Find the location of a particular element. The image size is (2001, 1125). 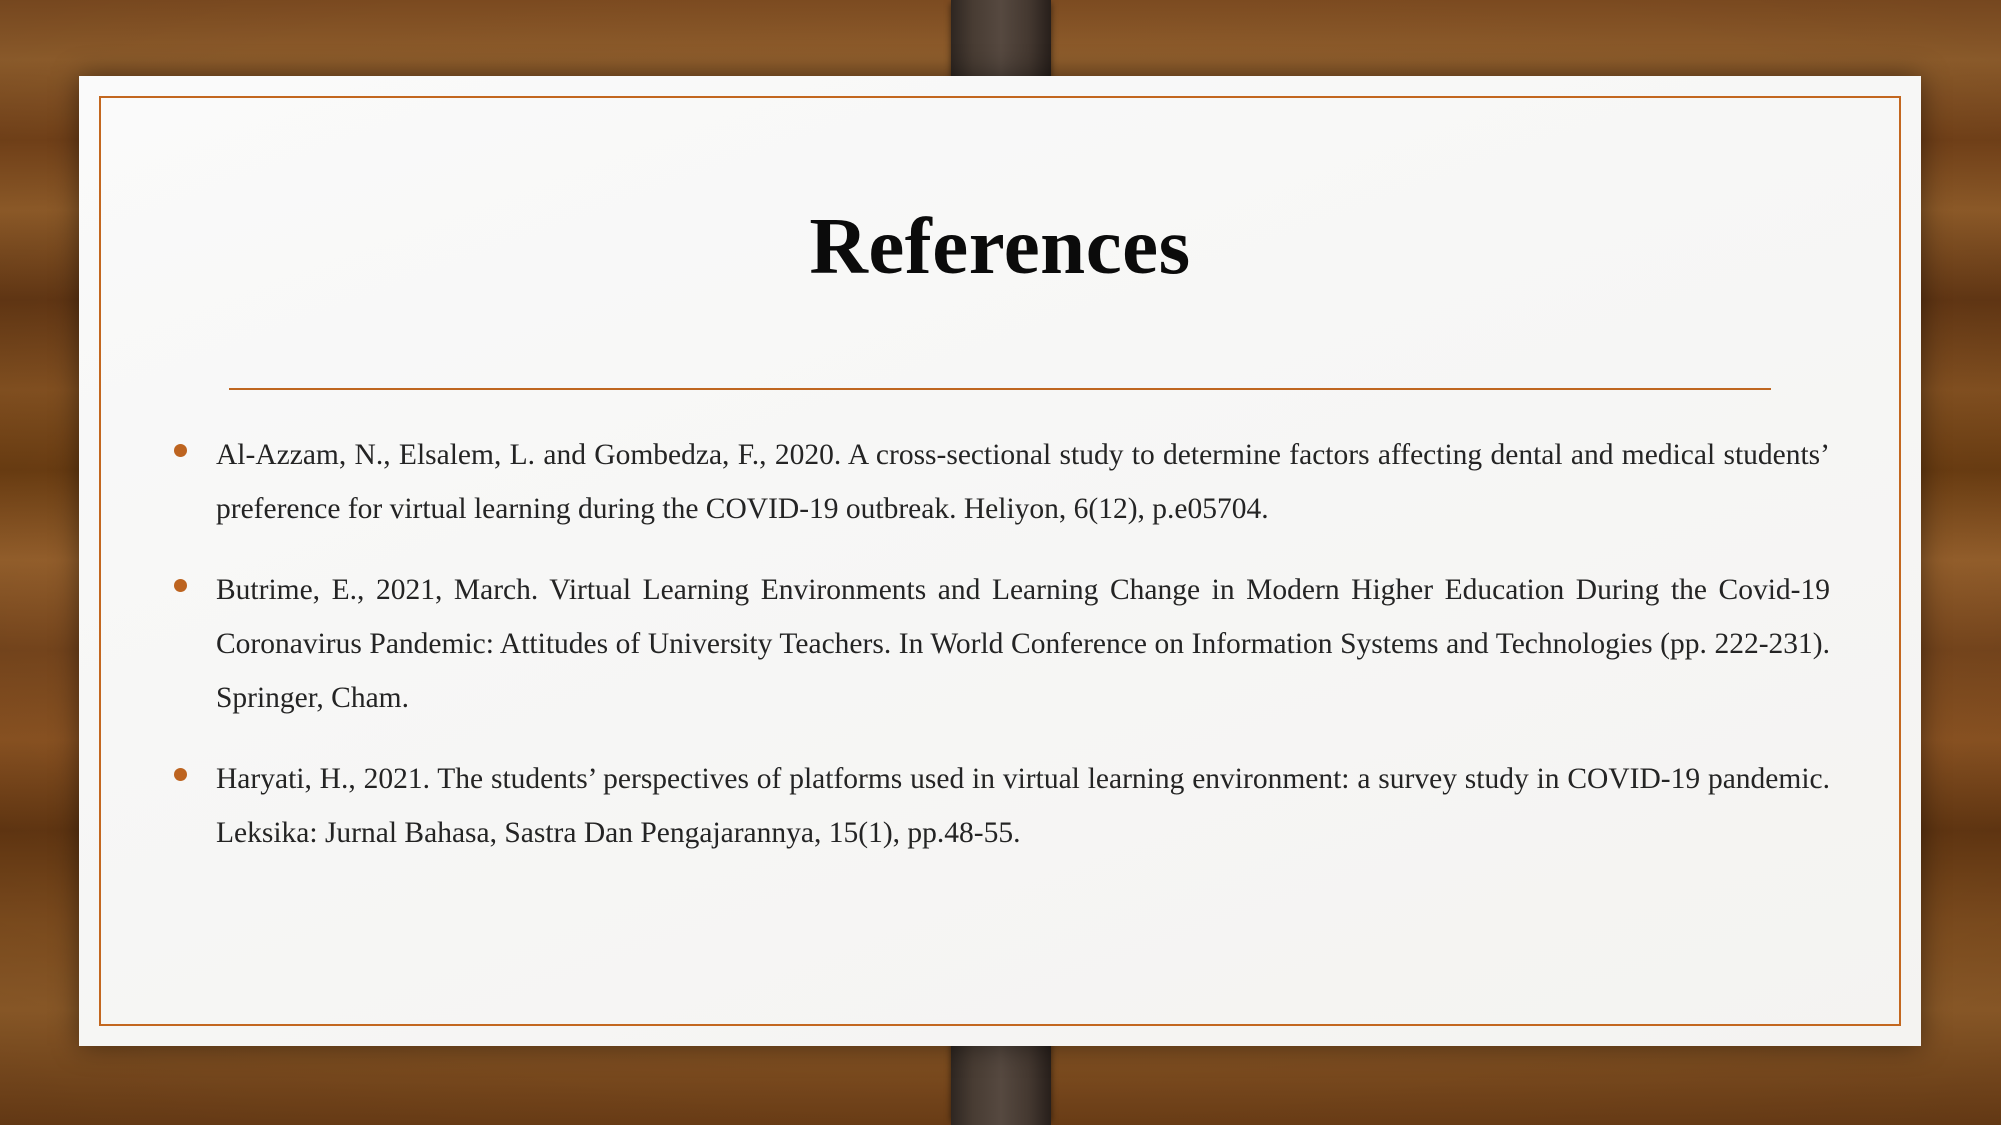

title-divider is located at coordinates (1000, 389).